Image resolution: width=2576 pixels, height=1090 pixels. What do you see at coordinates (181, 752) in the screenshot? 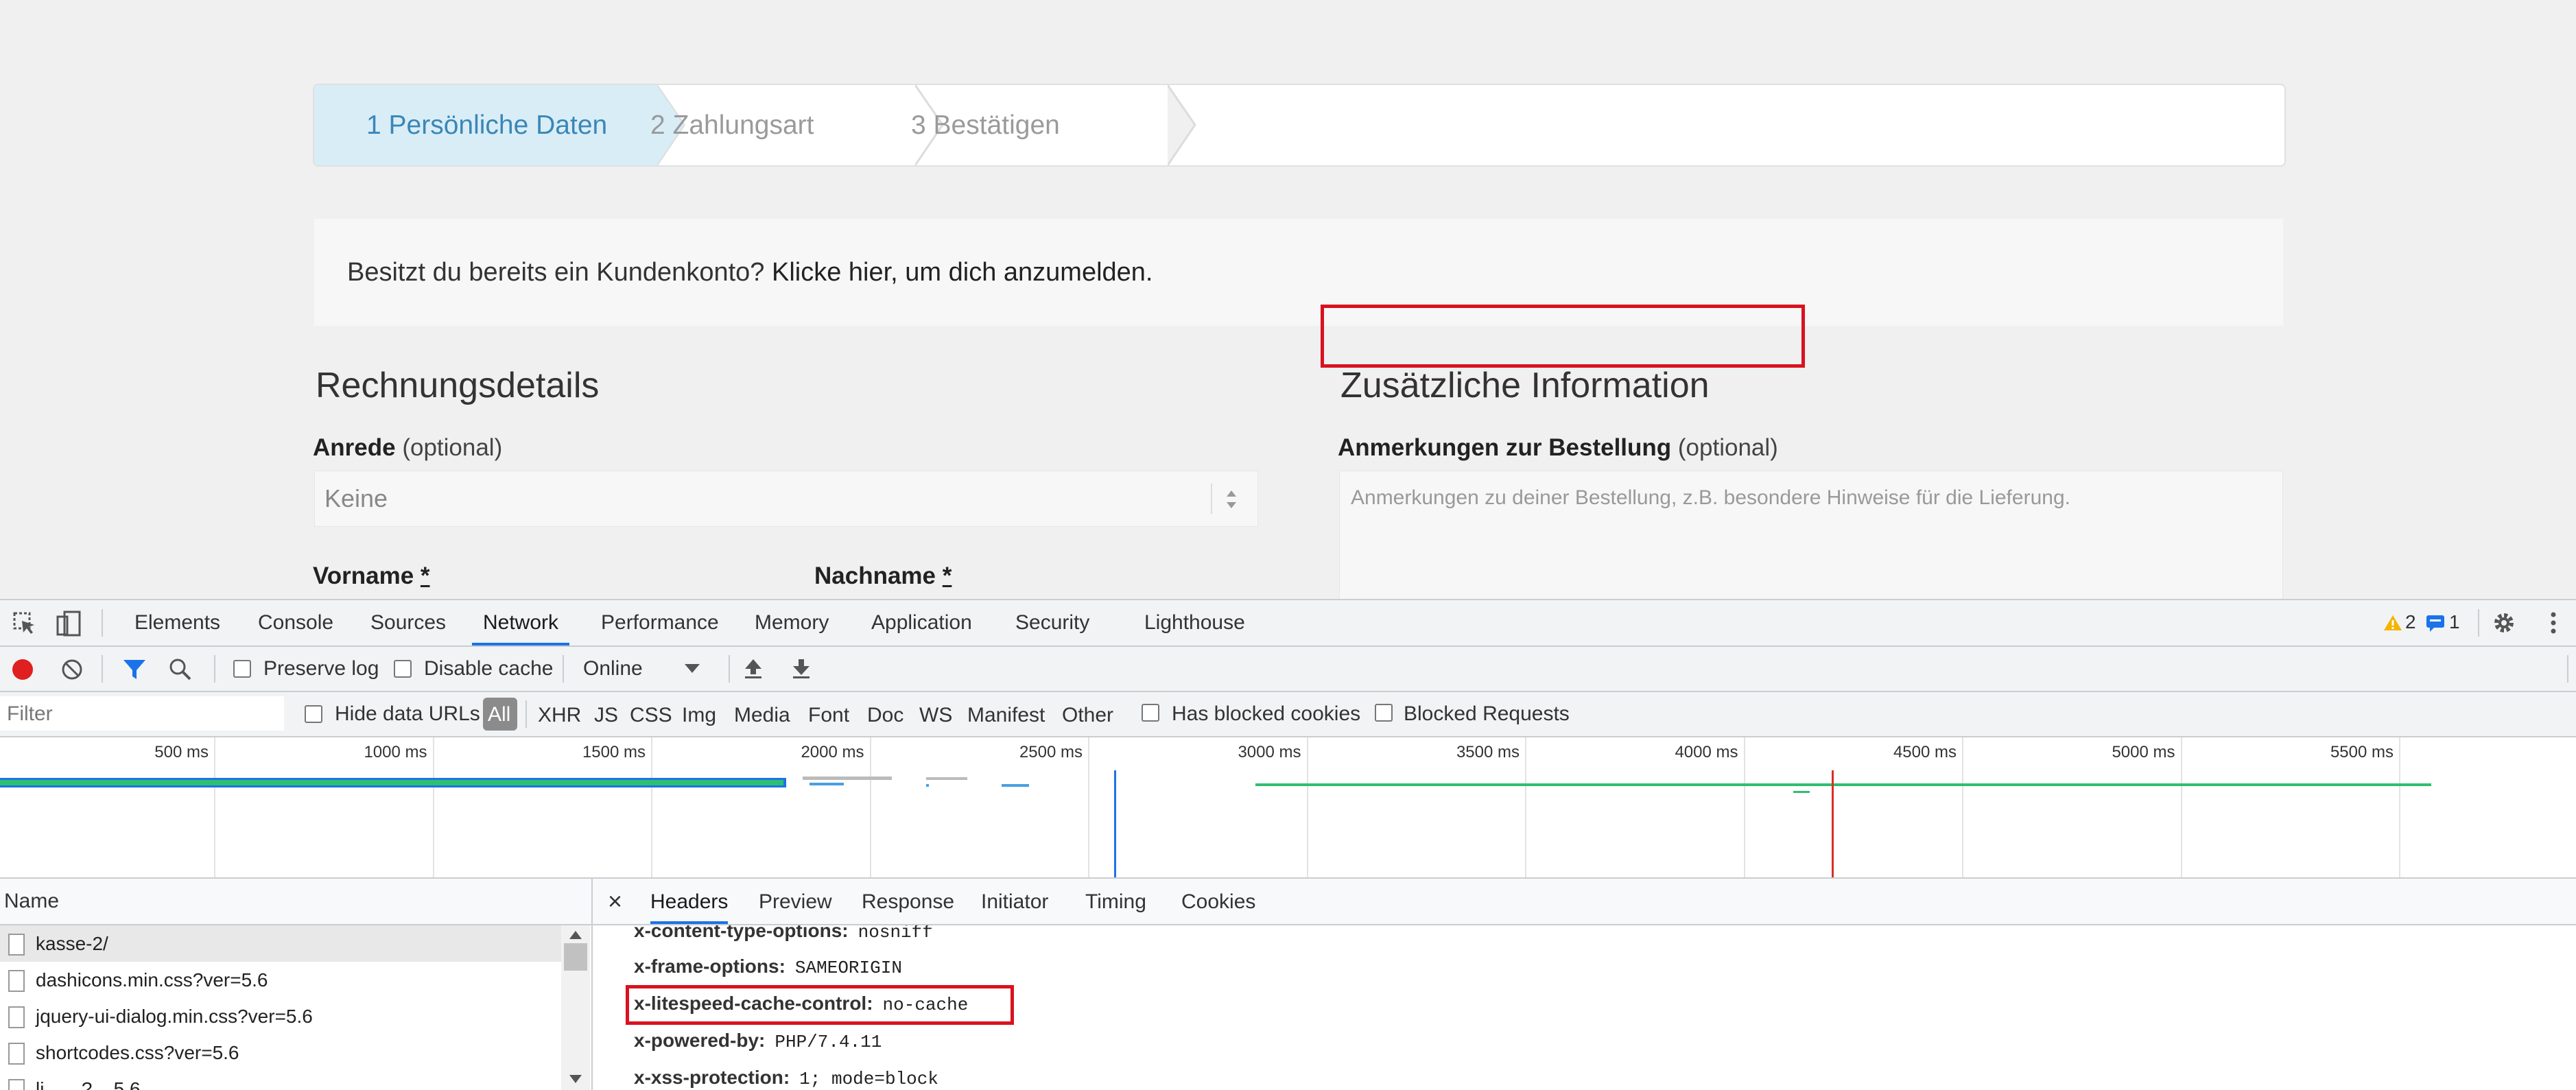
I see `timeline-tick-label: 500 ms` at bounding box center [181, 752].